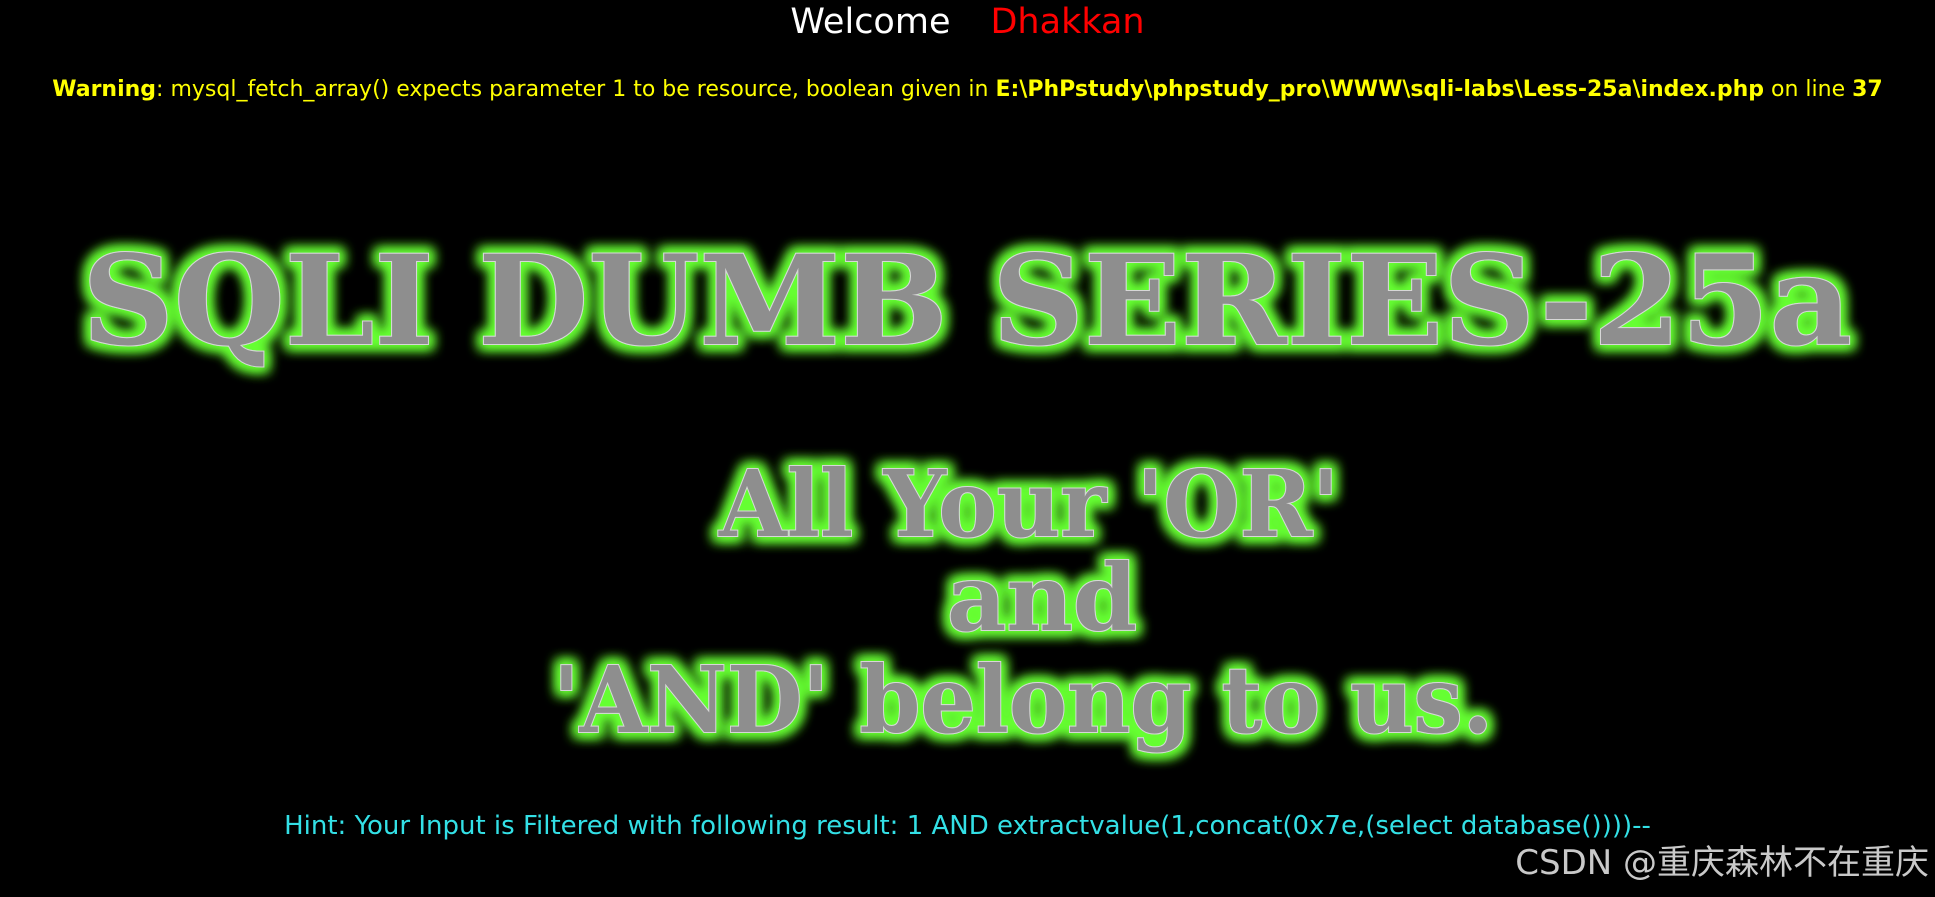  I want to click on csdn-watermark: CSDN @重庆森林不在重庆, so click(1722, 863).